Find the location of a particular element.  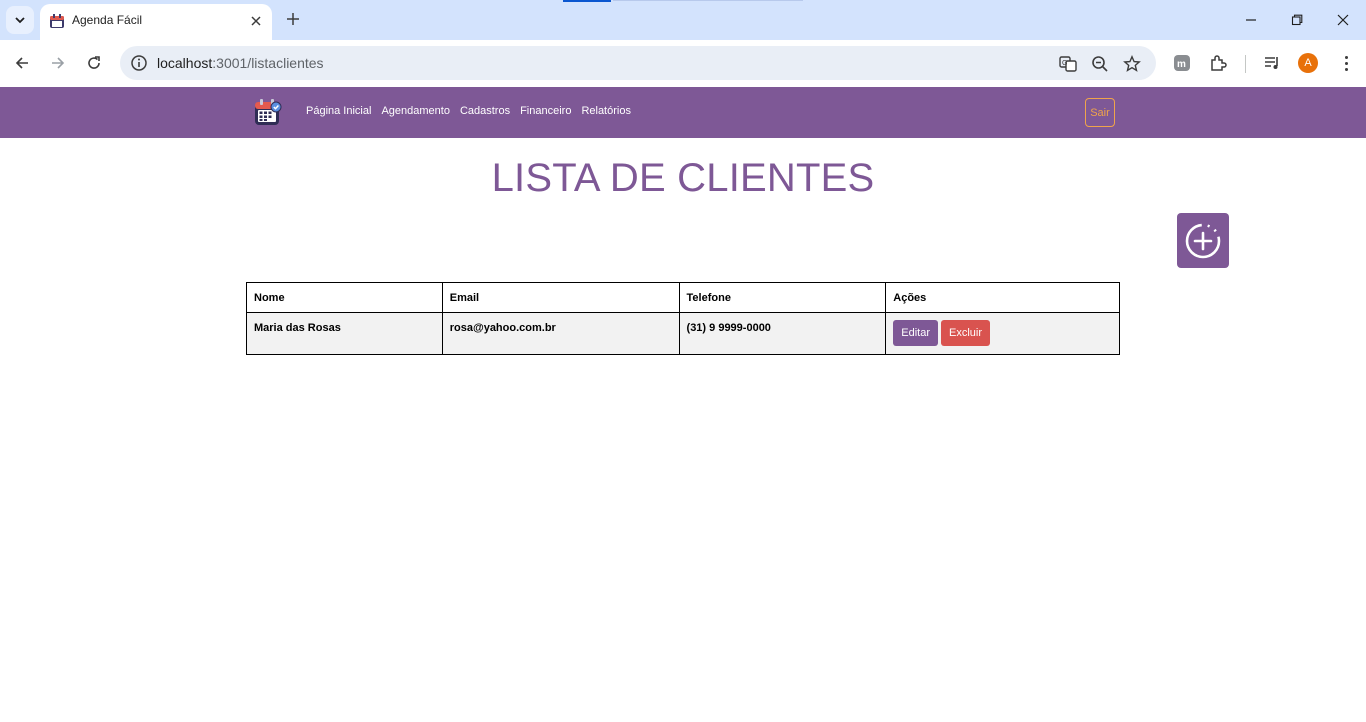

column-header-name: Nome is located at coordinates (344, 297).